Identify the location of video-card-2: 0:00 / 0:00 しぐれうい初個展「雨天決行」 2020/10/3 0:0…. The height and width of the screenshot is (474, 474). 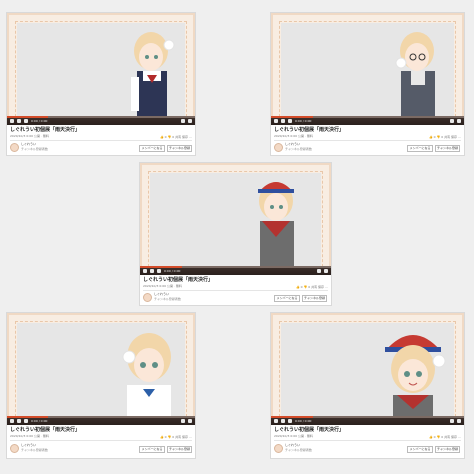
(367, 84).